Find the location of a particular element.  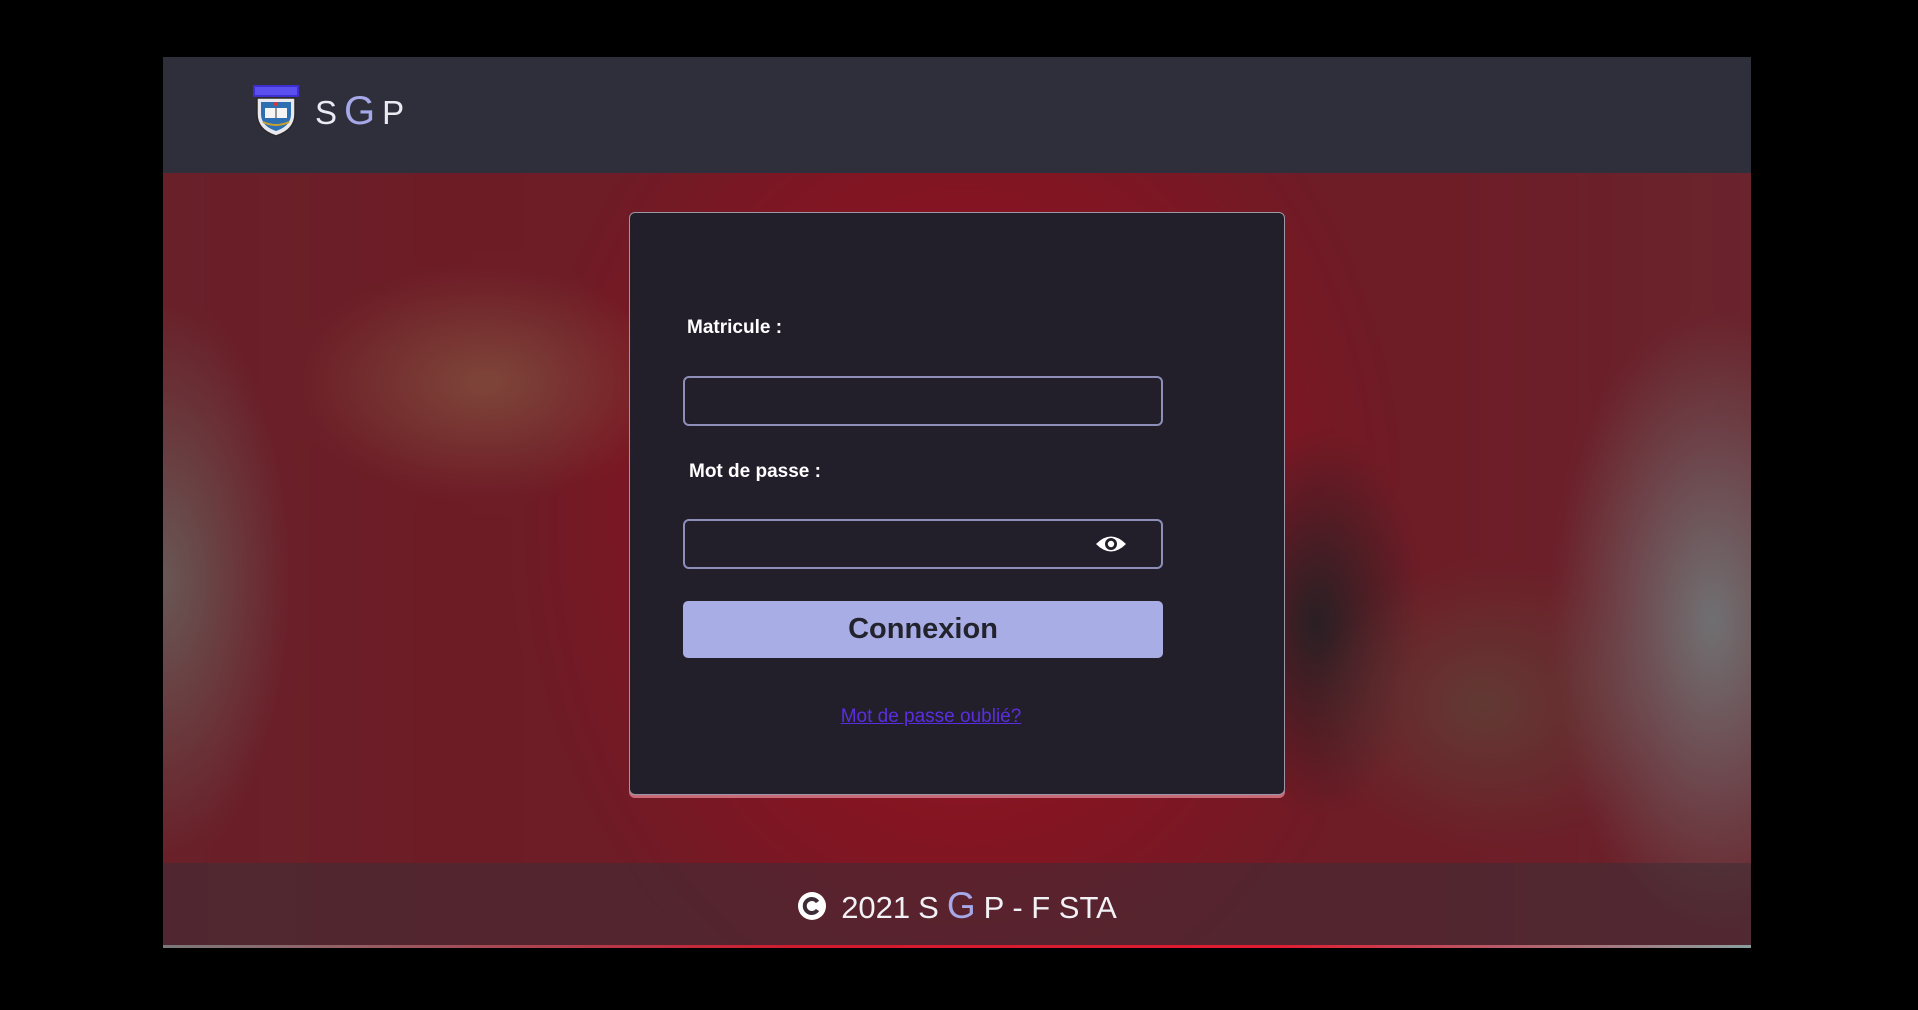

password-input is located at coordinates (923, 544).